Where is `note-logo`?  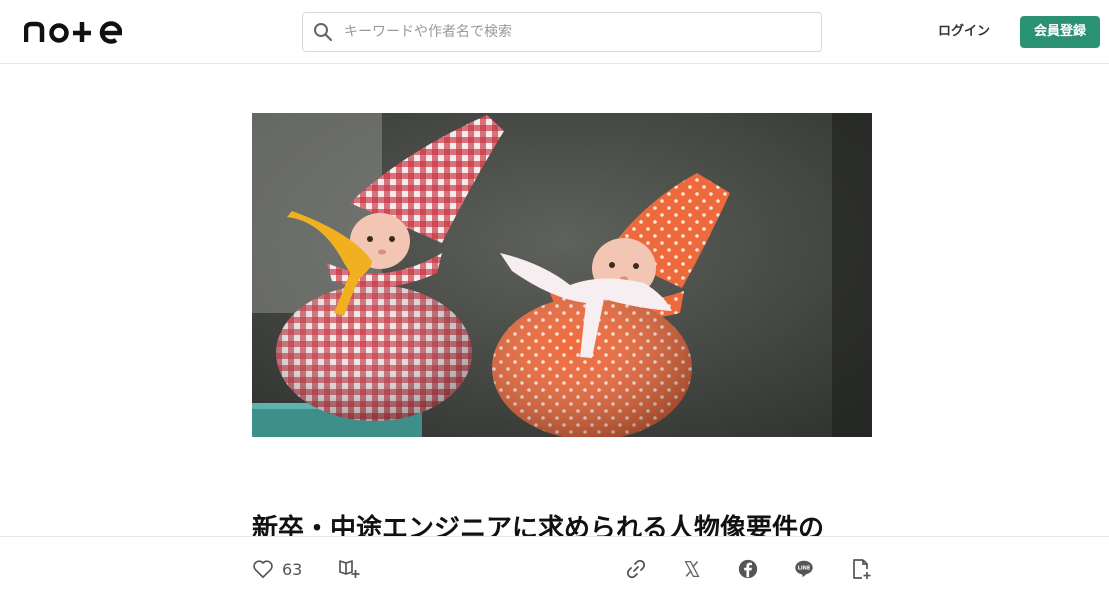
note-logo is located at coordinates (73, 32).